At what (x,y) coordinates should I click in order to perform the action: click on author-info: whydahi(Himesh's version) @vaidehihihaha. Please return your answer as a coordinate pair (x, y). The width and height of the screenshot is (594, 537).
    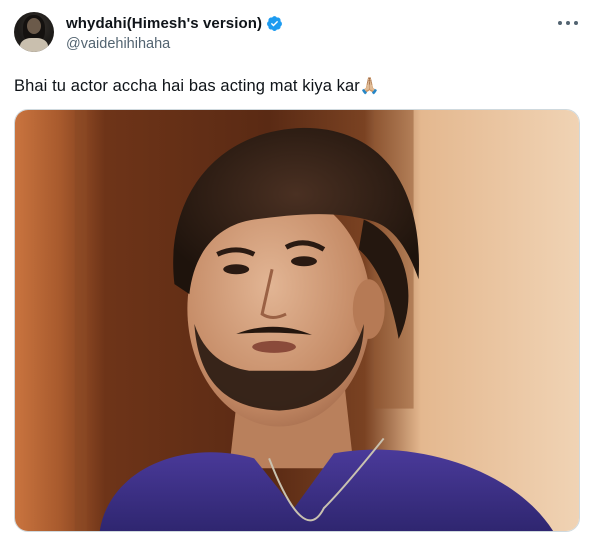
    Looking at the image, I should click on (174, 33).